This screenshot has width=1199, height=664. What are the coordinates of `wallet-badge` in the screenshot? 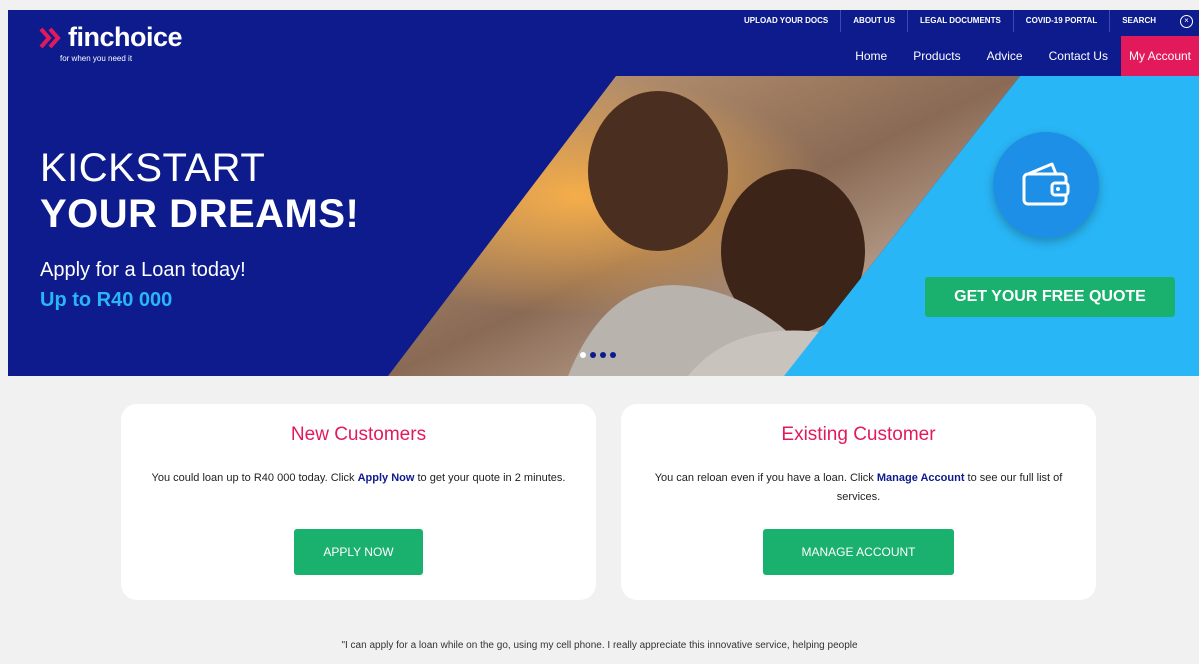 It's located at (1046, 185).